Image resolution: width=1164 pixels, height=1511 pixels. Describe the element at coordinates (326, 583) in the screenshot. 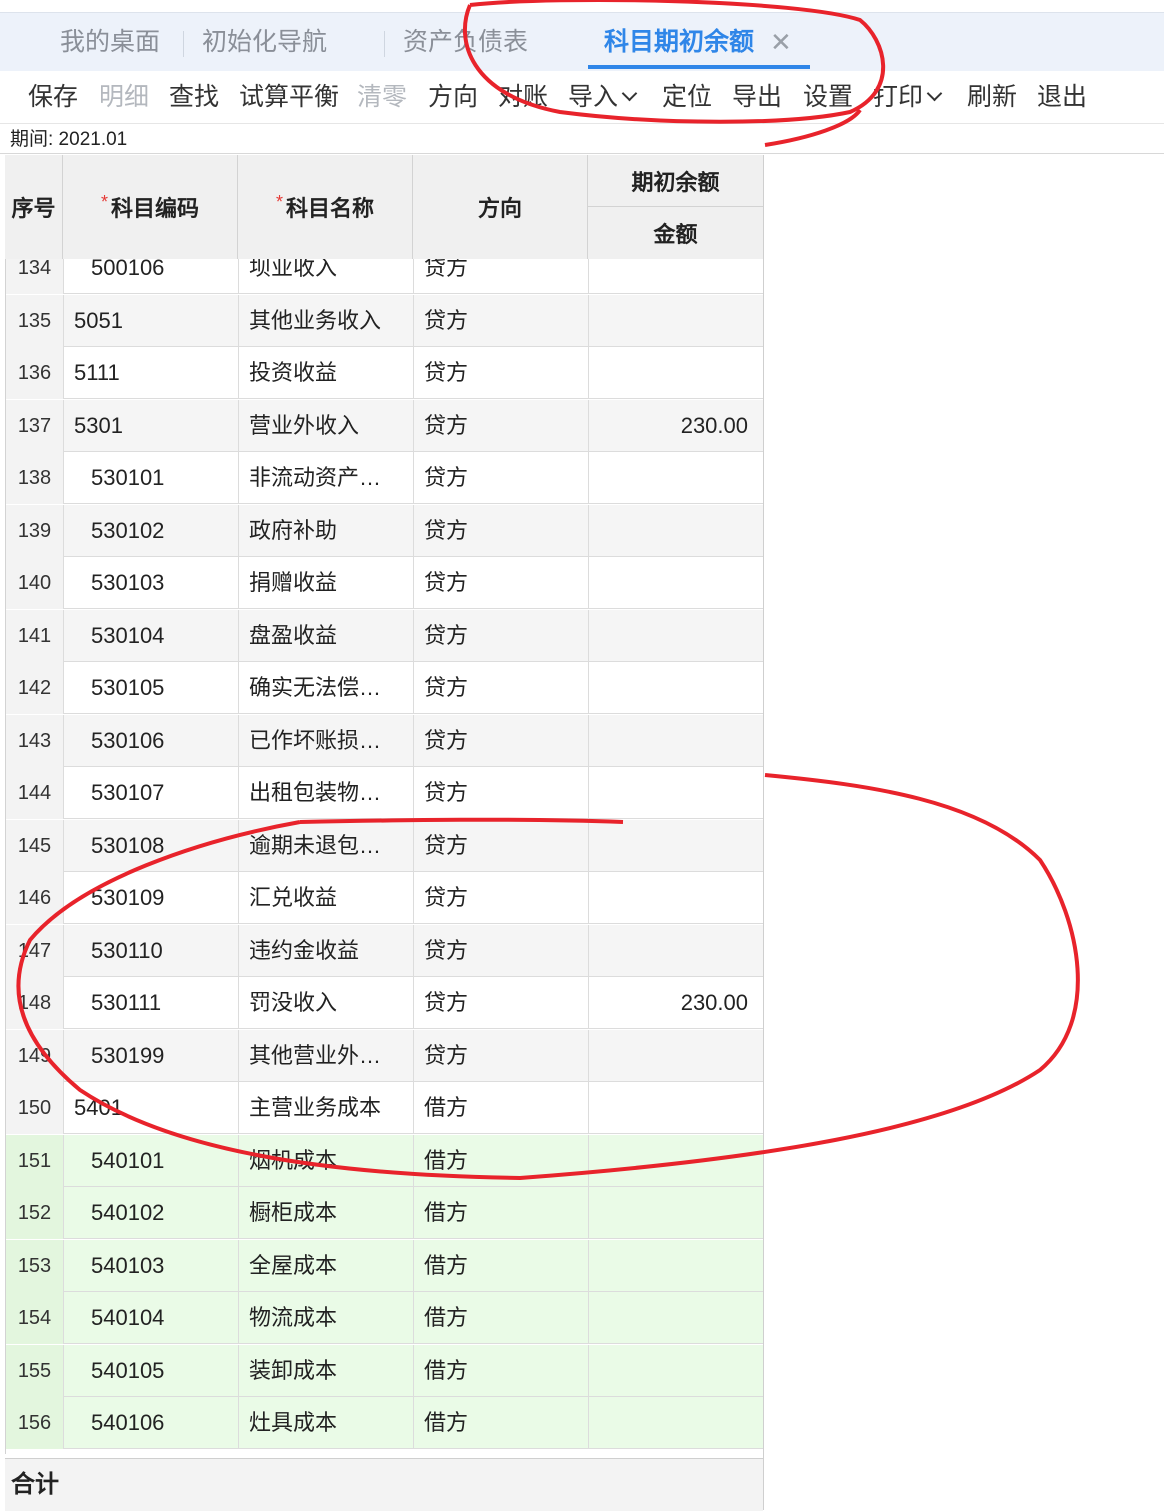

I see `account-name: 捐赠收益` at that location.